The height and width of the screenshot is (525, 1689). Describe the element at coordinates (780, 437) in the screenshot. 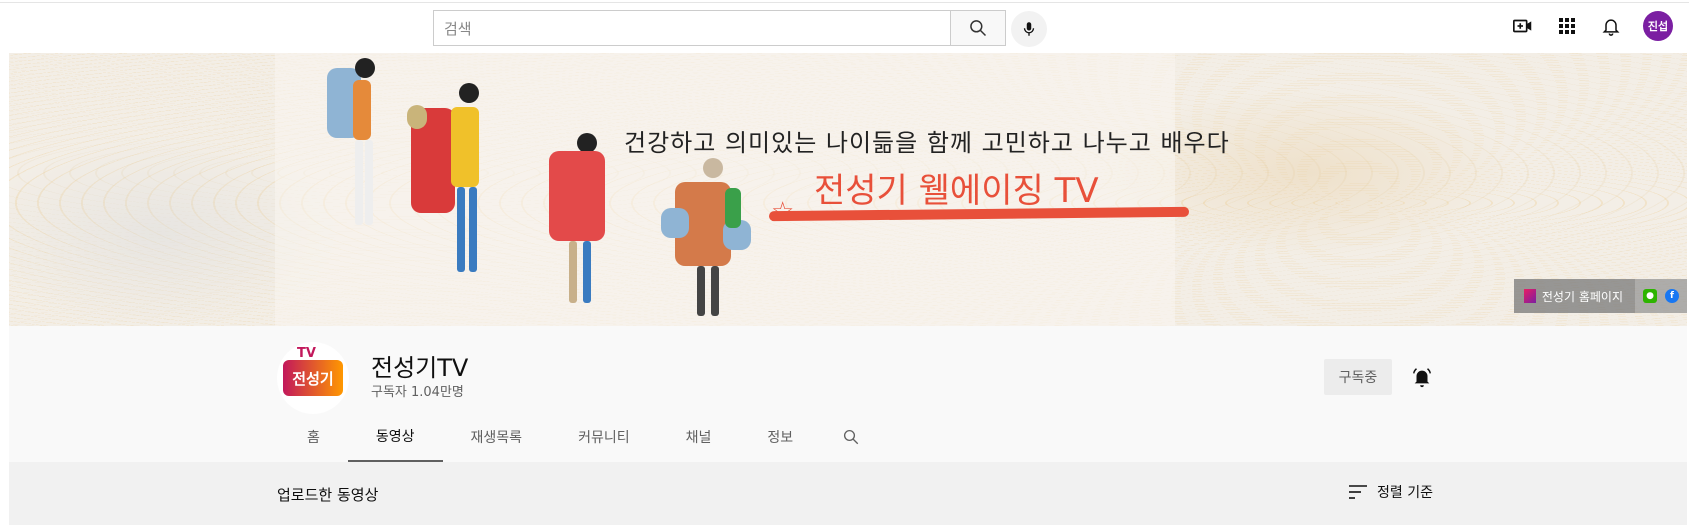

I see `tab-about: 정보` at that location.